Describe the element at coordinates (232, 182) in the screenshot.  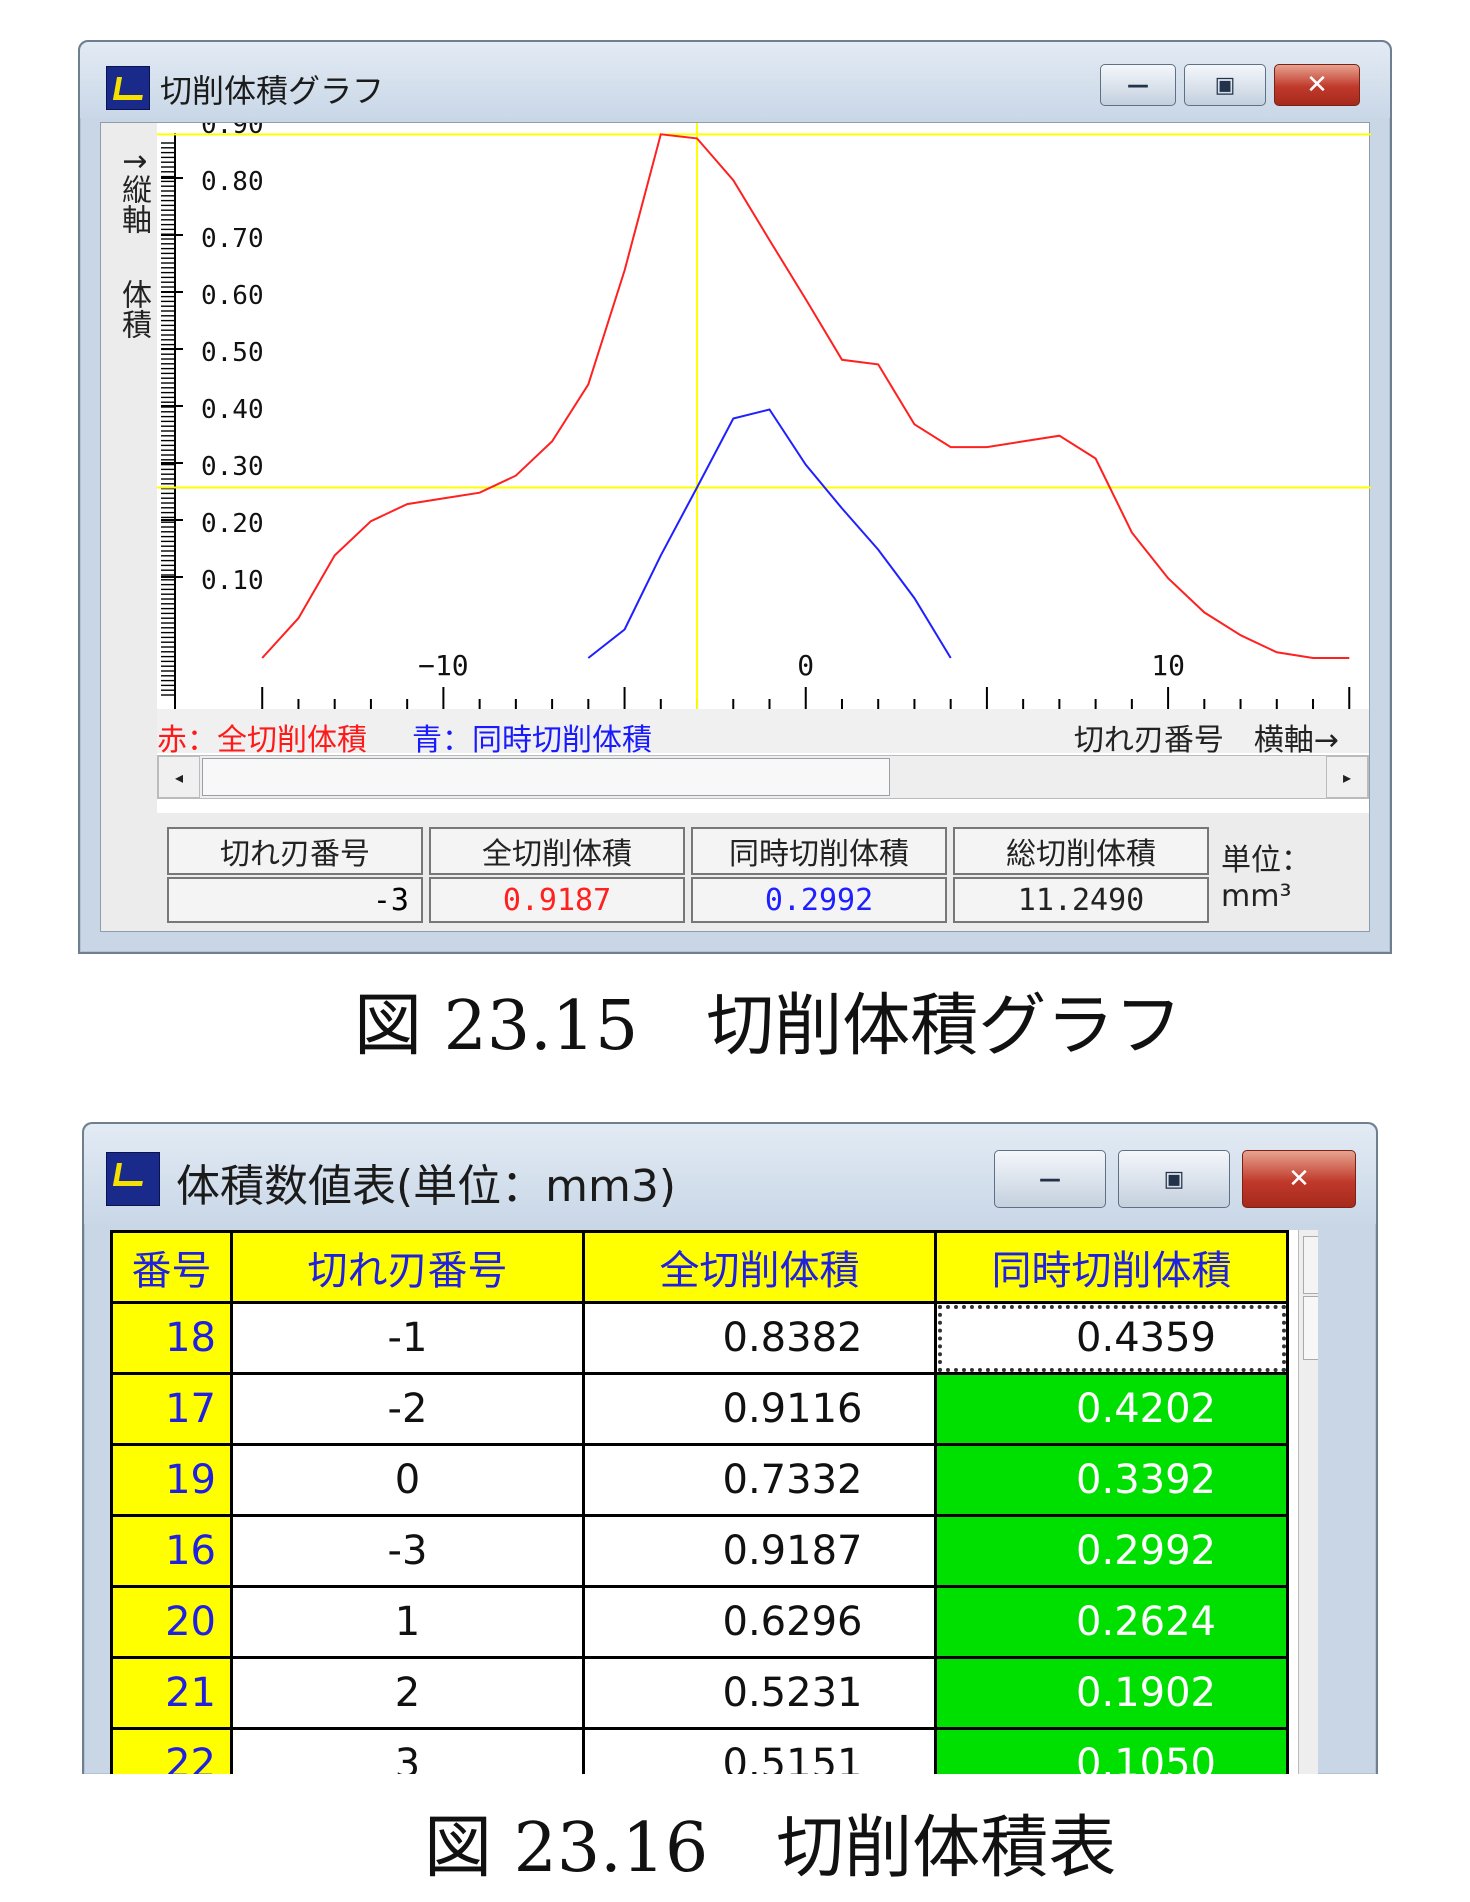
I see `y-tick-label: 0.80` at that location.